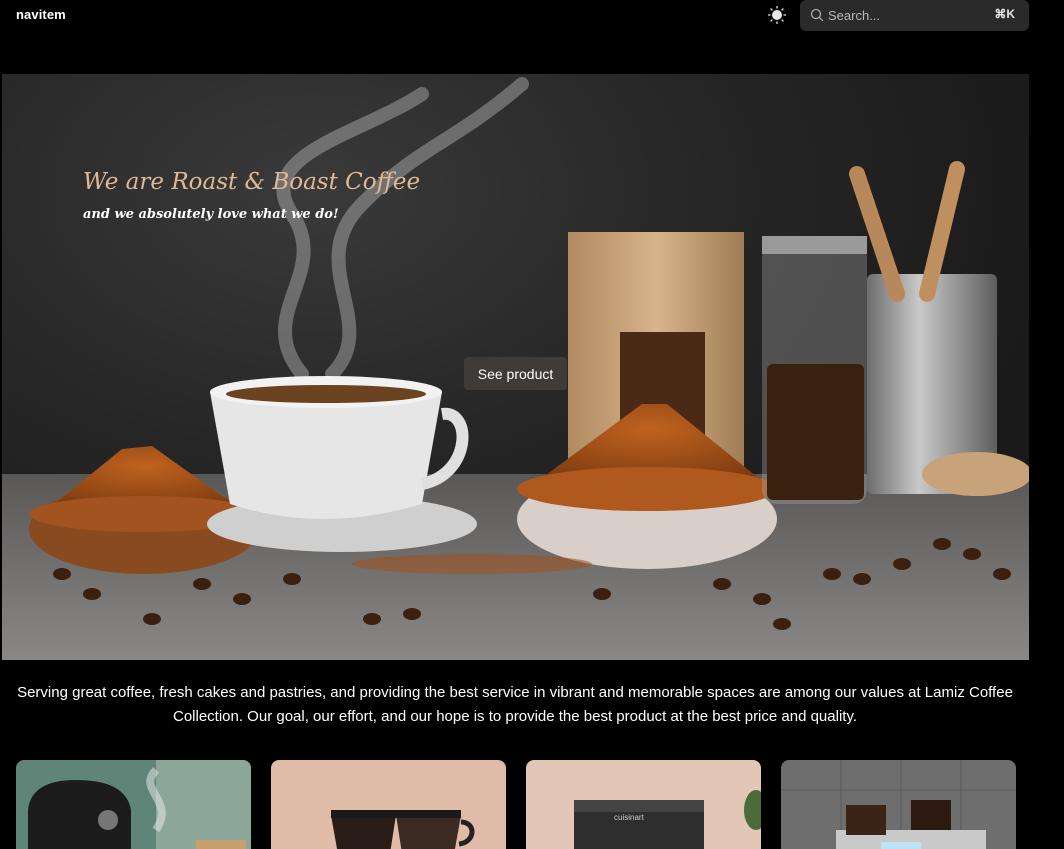 This screenshot has height=849, width=1064. I want to click on search-icon, so click(817, 15).